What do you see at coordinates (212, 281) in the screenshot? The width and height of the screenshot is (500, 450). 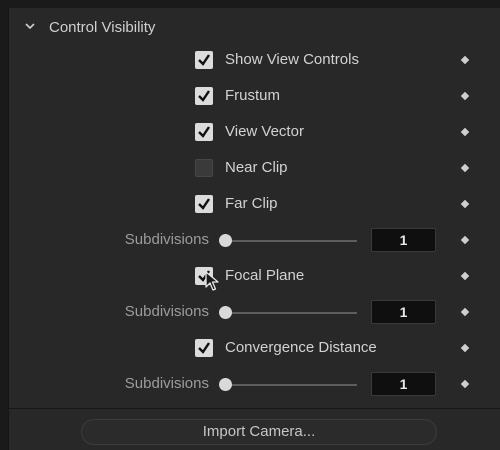 I see `mouse-pointer-icon` at bounding box center [212, 281].